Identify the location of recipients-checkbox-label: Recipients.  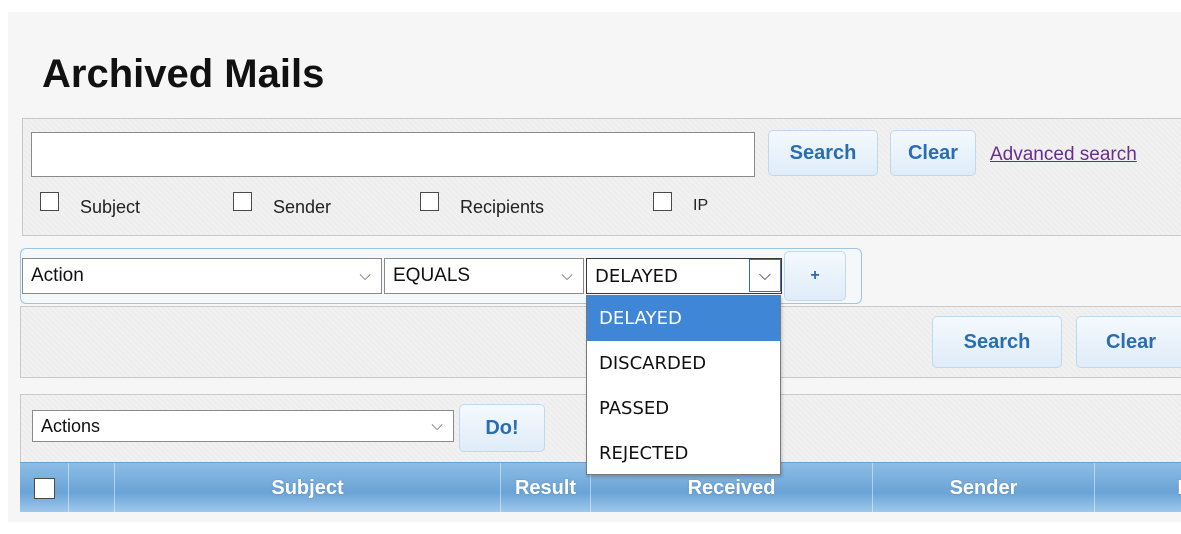
(502, 207).